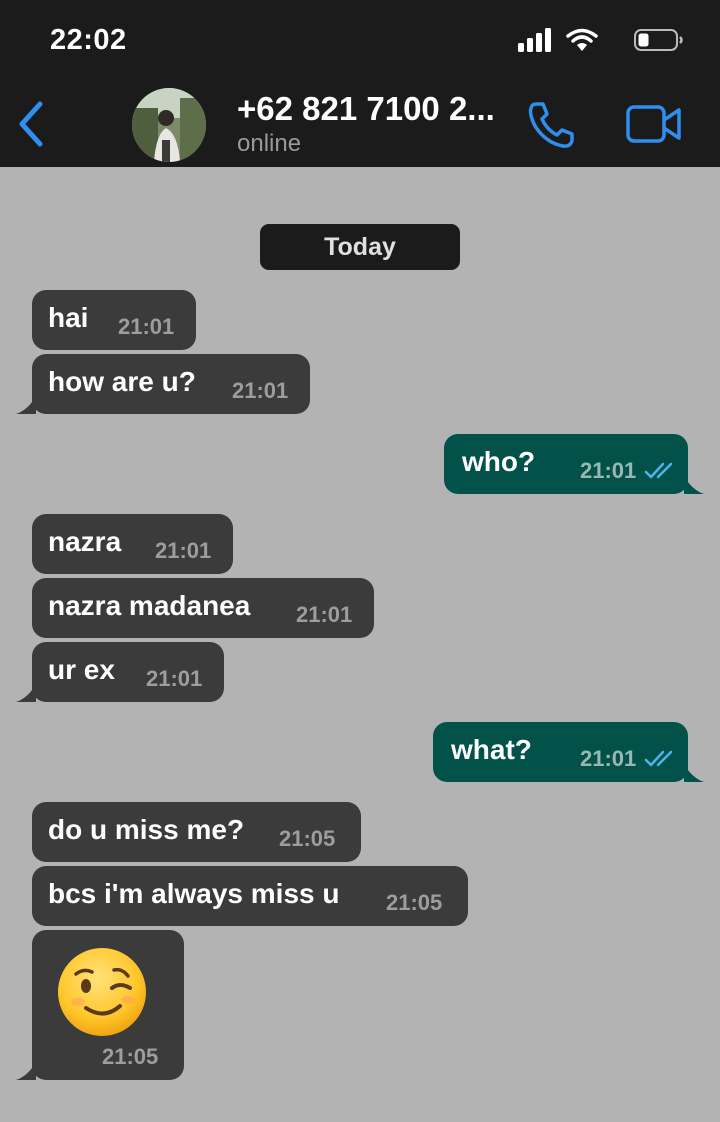 Image resolution: width=720 pixels, height=1122 pixels. What do you see at coordinates (169, 125) in the screenshot?
I see `contact-avatar` at bounding box center [169, 125].